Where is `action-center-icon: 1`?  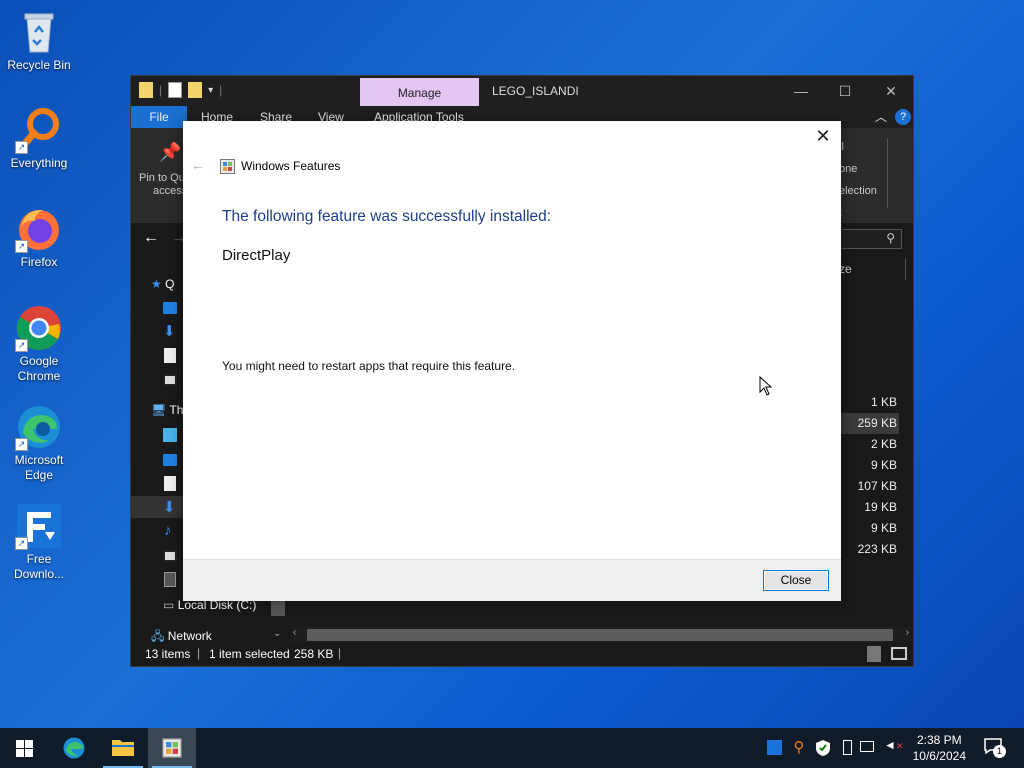
action-center-icon: 1 is located at coordinates (995, 748).